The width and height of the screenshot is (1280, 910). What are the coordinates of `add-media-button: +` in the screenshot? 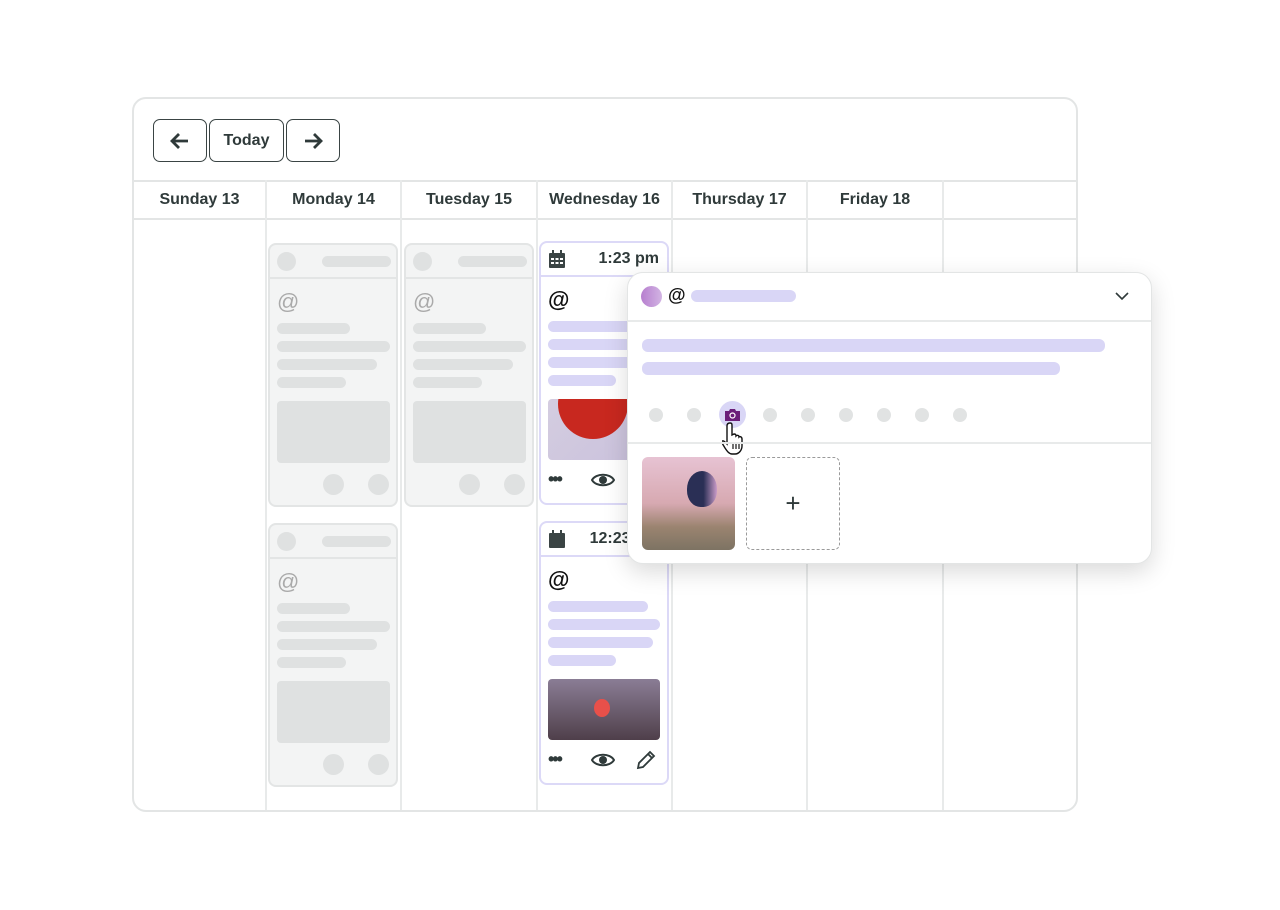 It's located at (793, 503).